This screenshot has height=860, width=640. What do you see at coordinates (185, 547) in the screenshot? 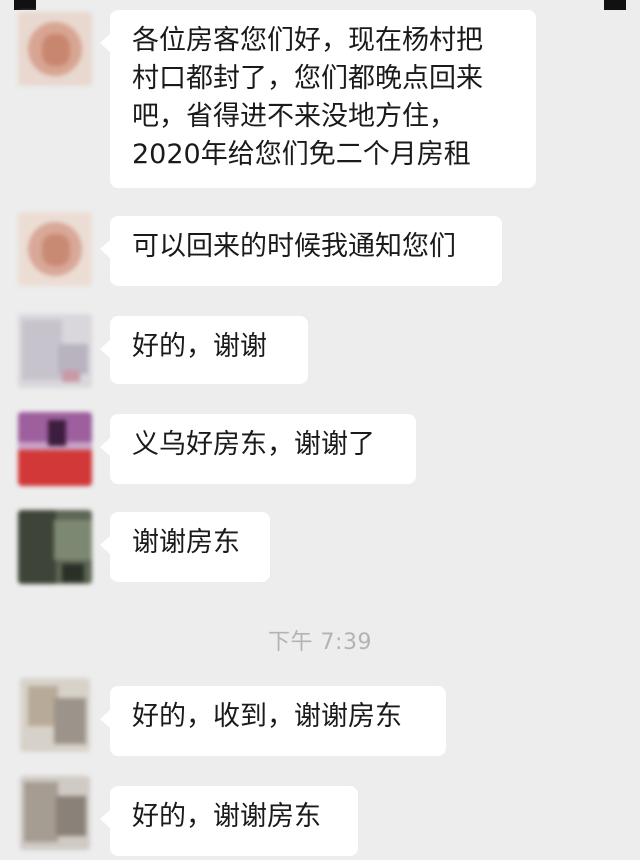
I see `message-bubble: 谢谢房东` at bounding box center [185, 547].